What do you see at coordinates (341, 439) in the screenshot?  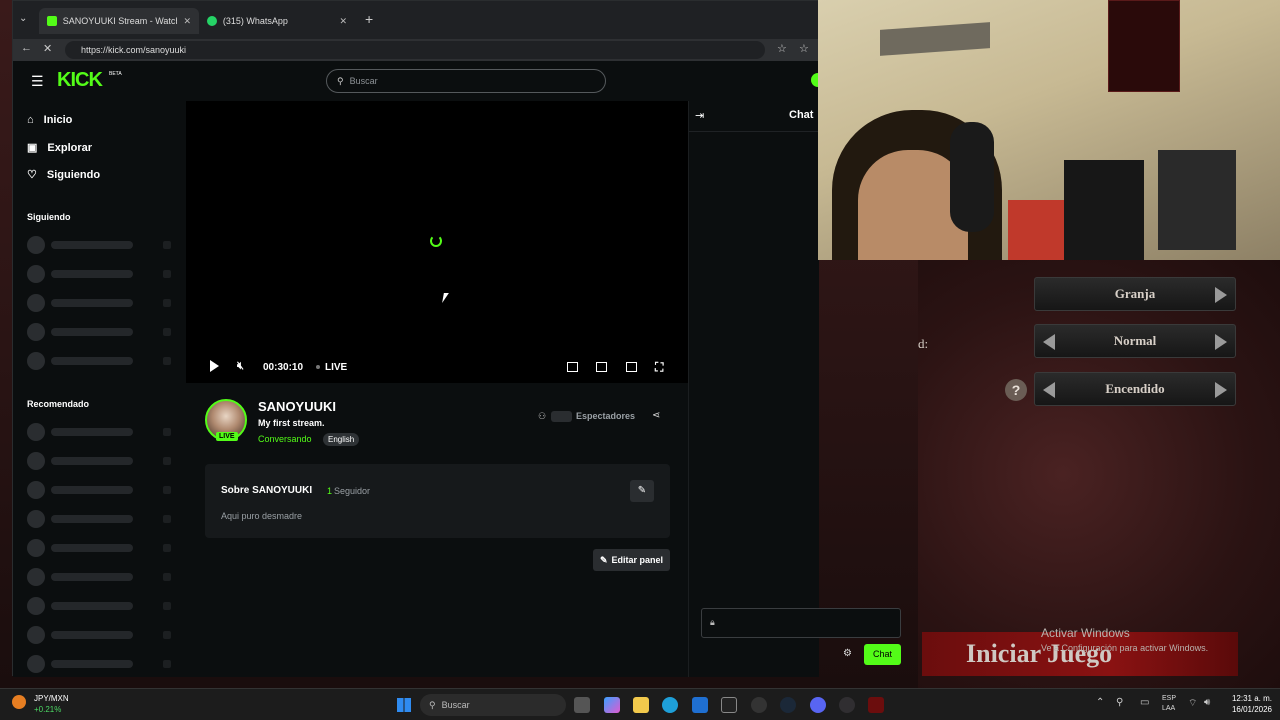 I see `language-tag: English` at bounding box center [341, 439].